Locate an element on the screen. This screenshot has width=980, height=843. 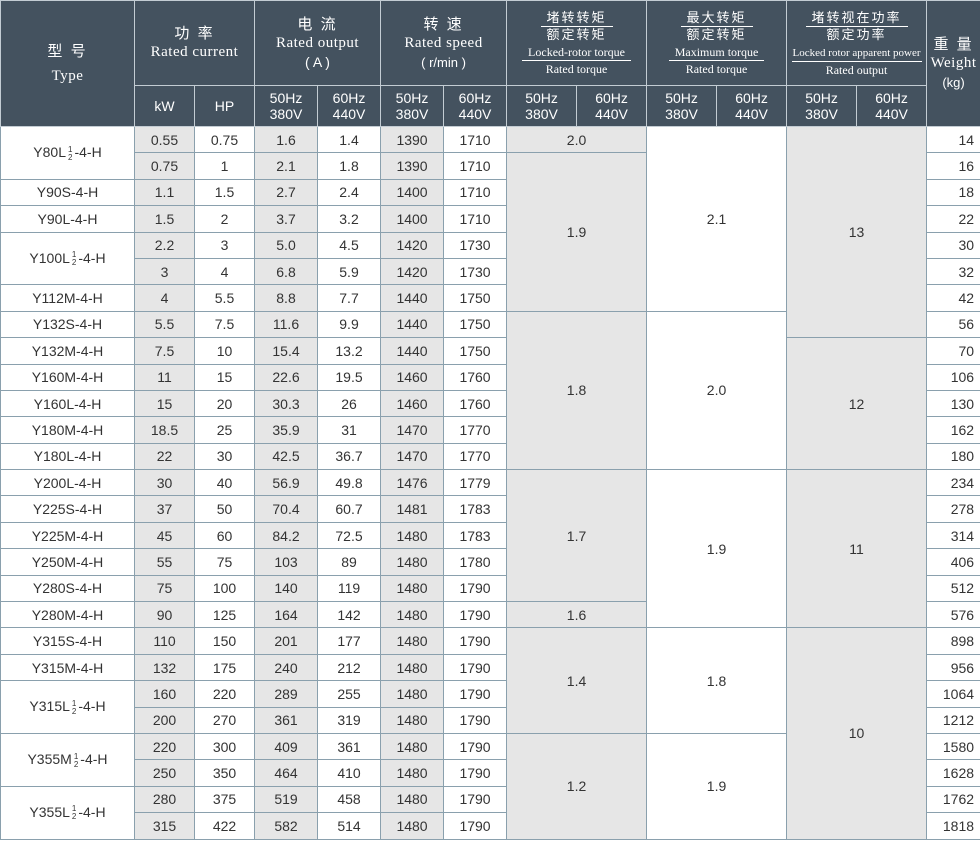
speed-50hz: 1460 is located at coordinates (412, 403).